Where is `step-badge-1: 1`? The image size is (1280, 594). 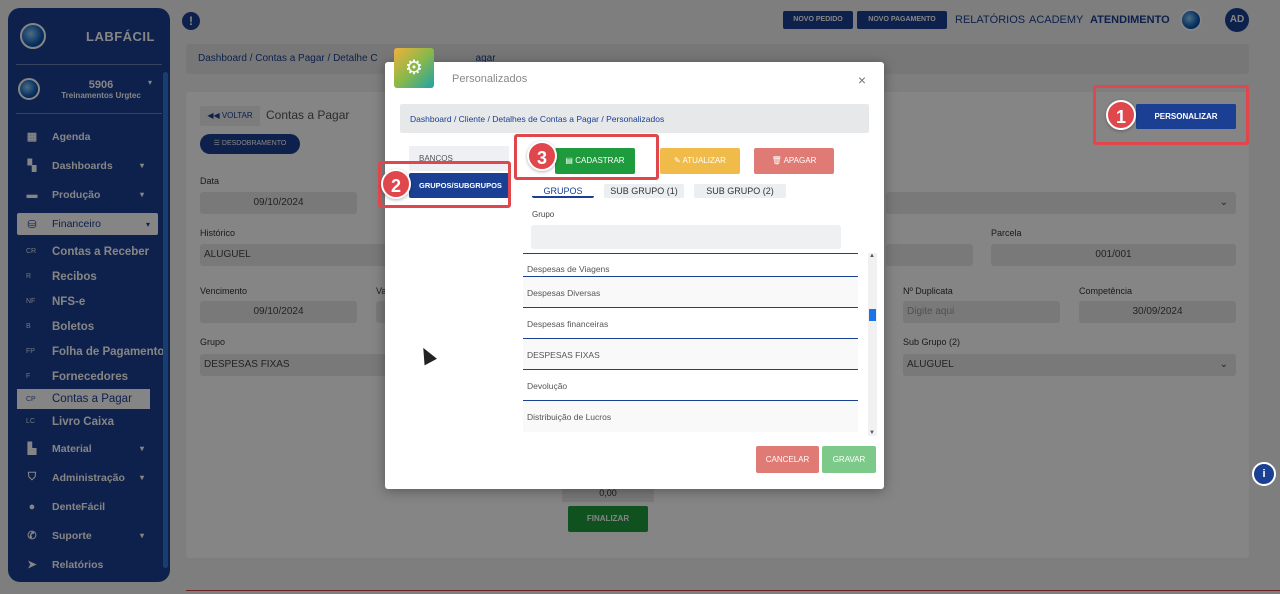
step-badge-1: 1 is located at coordinates (1121, 115).